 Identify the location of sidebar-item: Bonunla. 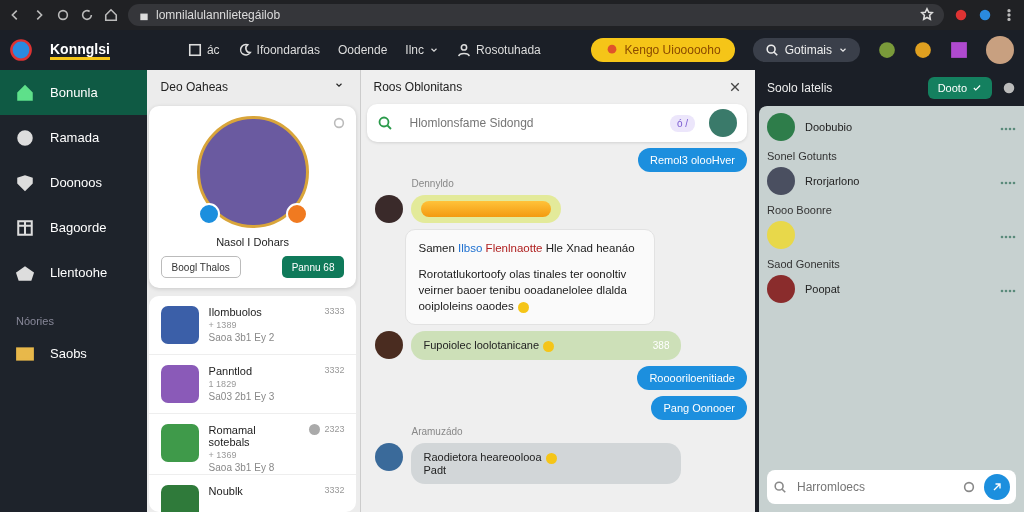
(73, 92).